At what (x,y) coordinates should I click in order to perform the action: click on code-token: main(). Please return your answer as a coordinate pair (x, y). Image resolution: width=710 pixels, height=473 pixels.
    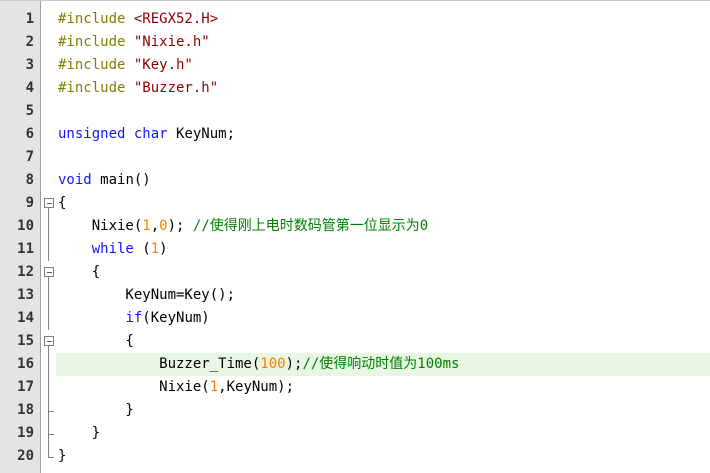
    Looking at the image, I should click on (125, 180).